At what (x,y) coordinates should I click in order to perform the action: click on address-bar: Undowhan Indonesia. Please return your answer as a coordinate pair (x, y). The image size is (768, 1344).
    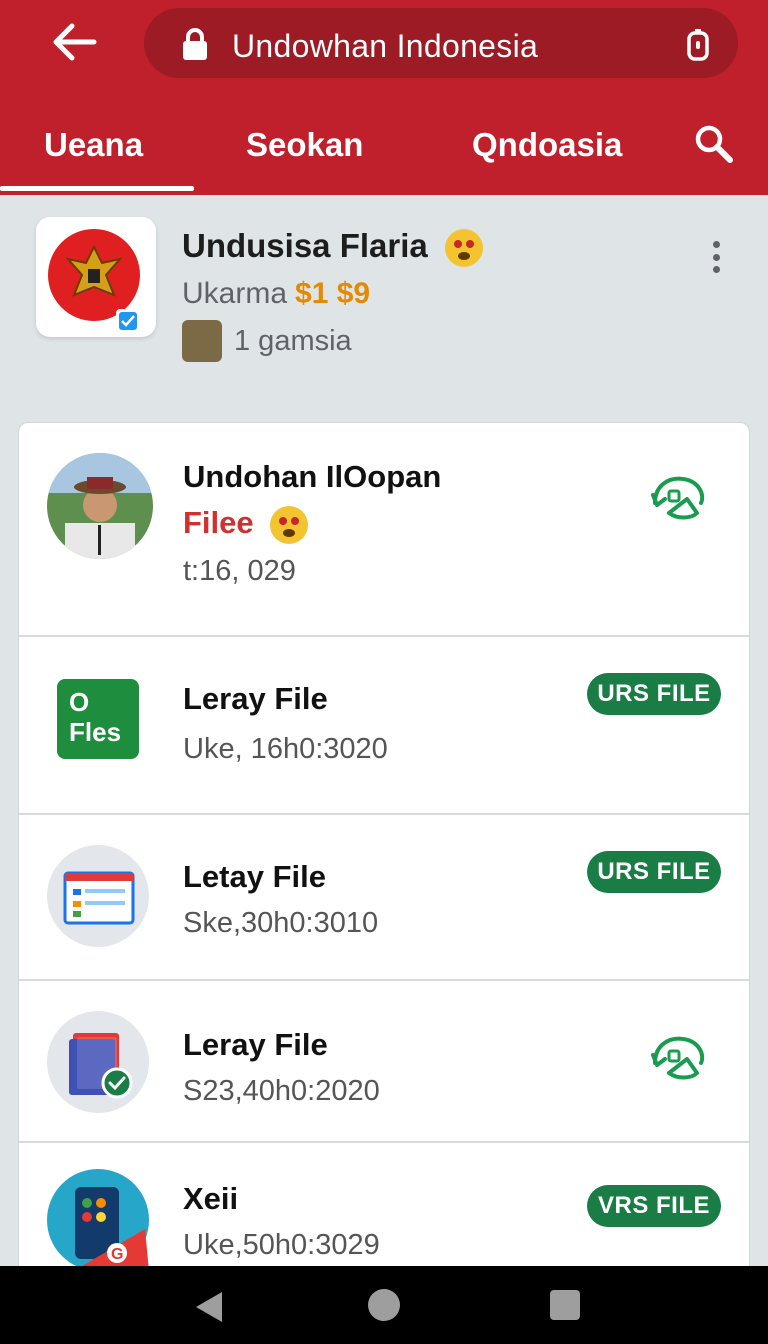
    Looking at the image, I should click on (441, 43).